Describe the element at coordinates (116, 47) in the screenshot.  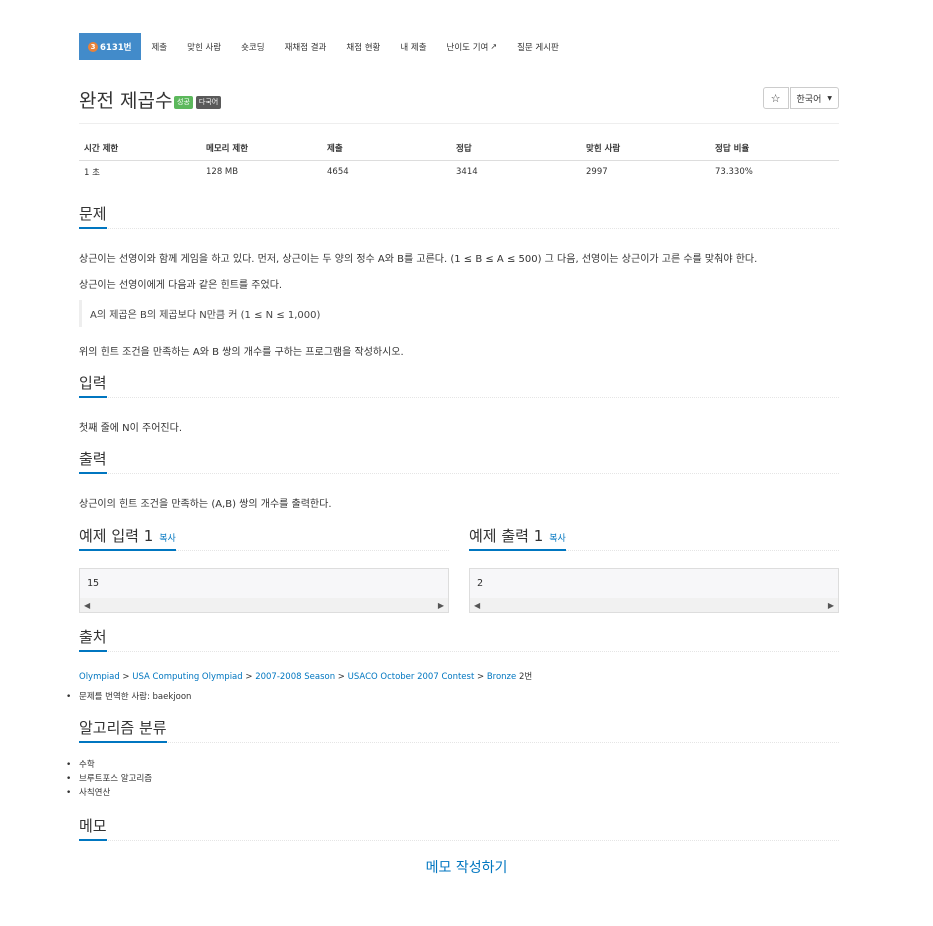
I see `problem-number-label: 6131번` at that location.